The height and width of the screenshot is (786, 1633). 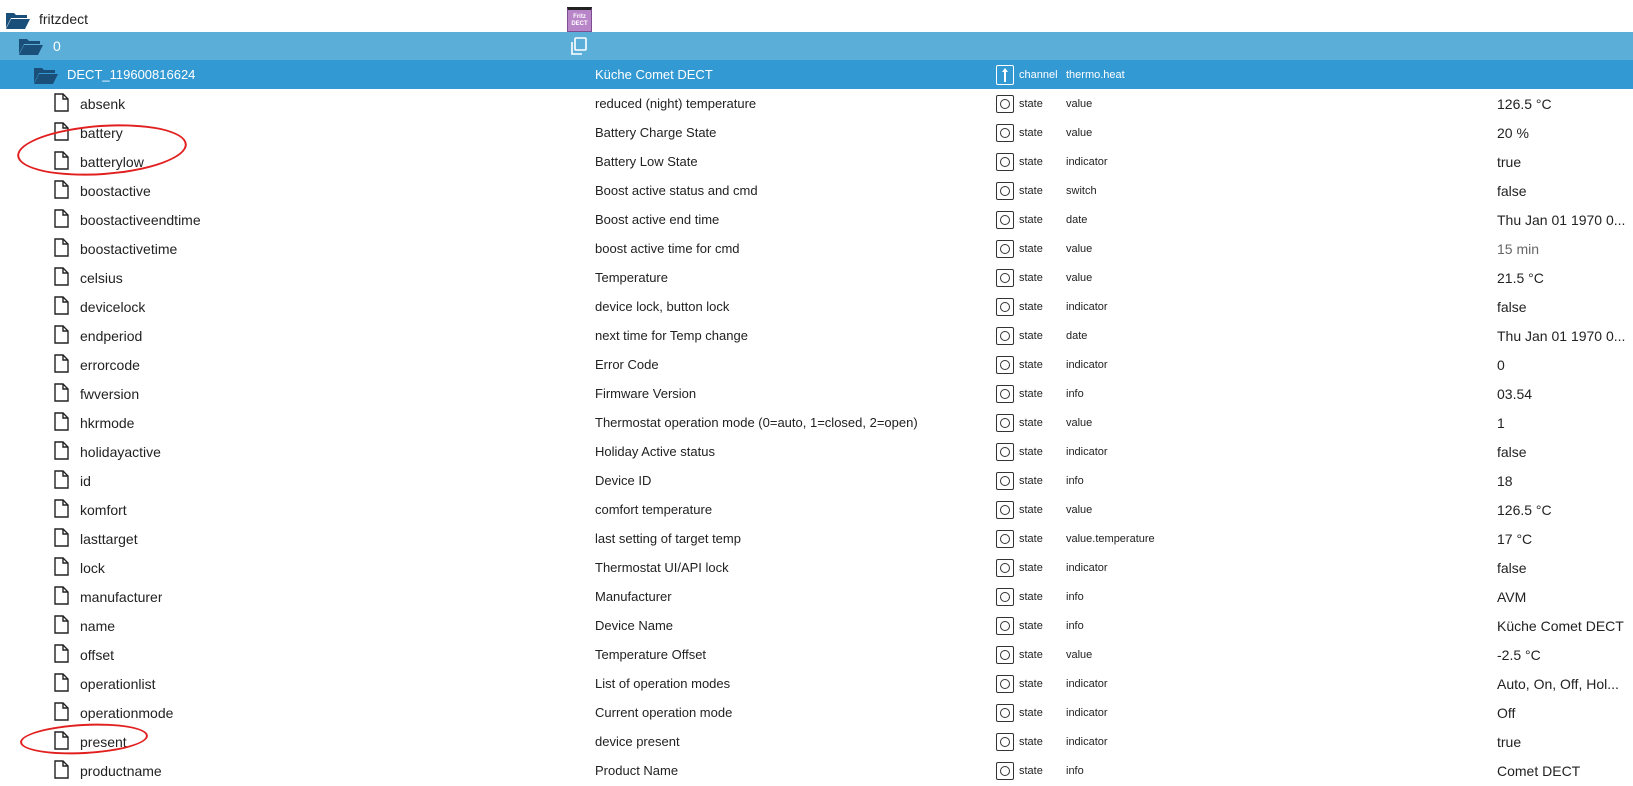 What do you see at coordinates (646, 393) in the screenshot?
I see `state-name: Firmware Version` at bounding box center [646, 393].